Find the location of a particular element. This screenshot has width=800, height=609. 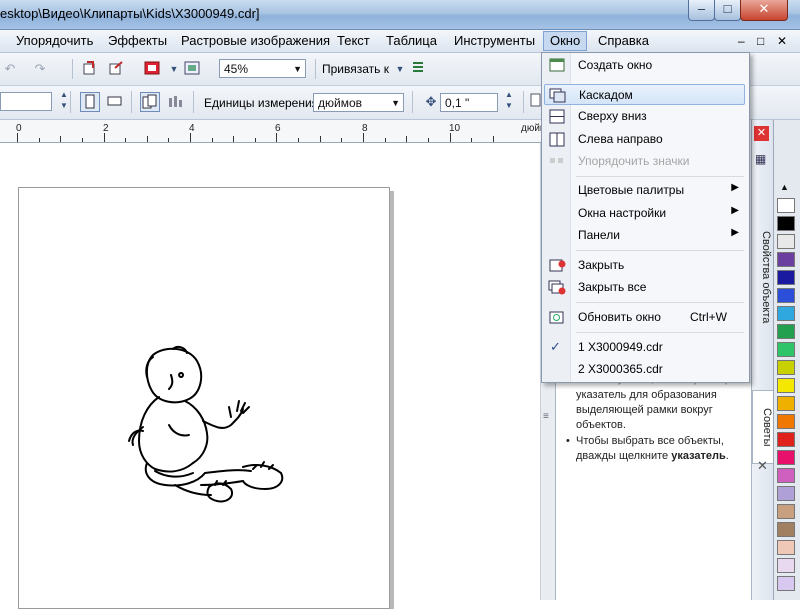

menu-effects: Эффекты is located at coordinates (137, 41).